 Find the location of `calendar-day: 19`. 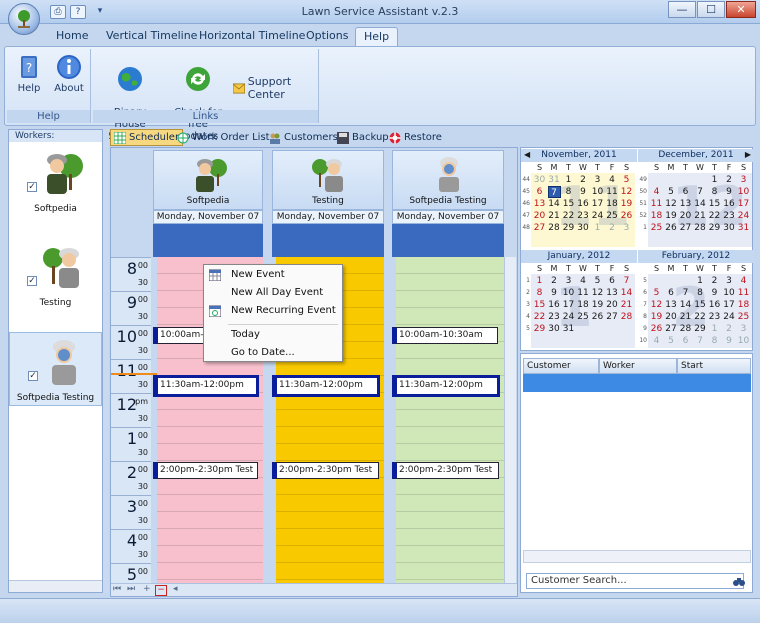

calendar-day: 19 is located at coordinates (656, 317).